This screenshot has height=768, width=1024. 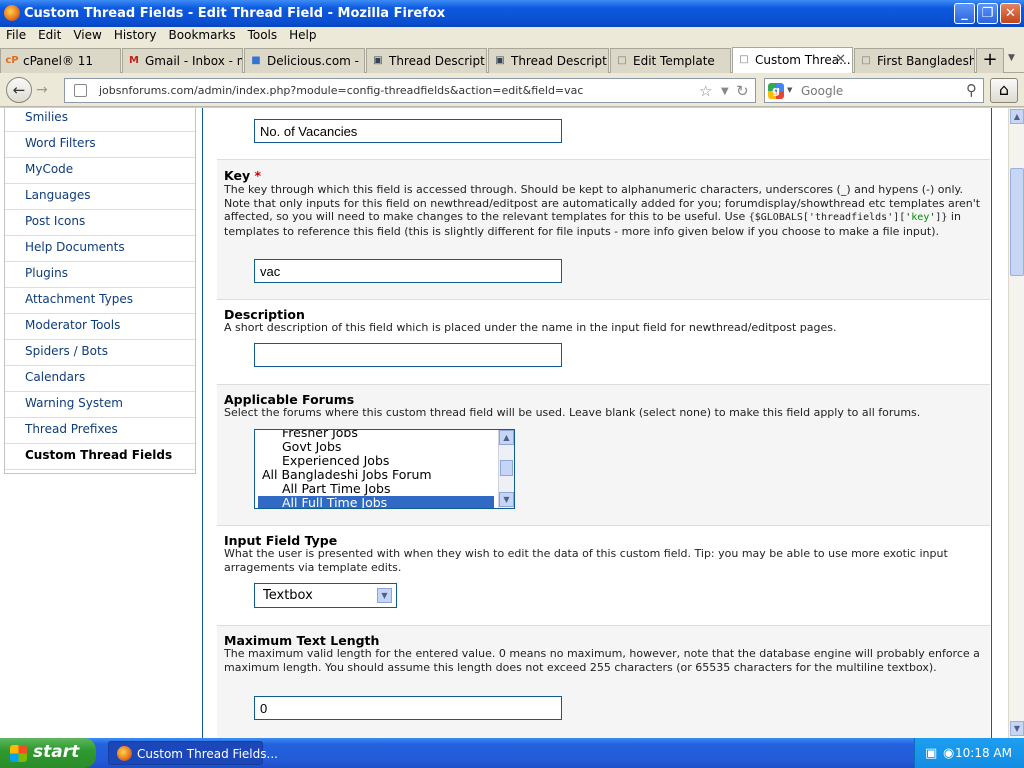 I want to click on gmail-icon: M, so click(x=134, y=60).